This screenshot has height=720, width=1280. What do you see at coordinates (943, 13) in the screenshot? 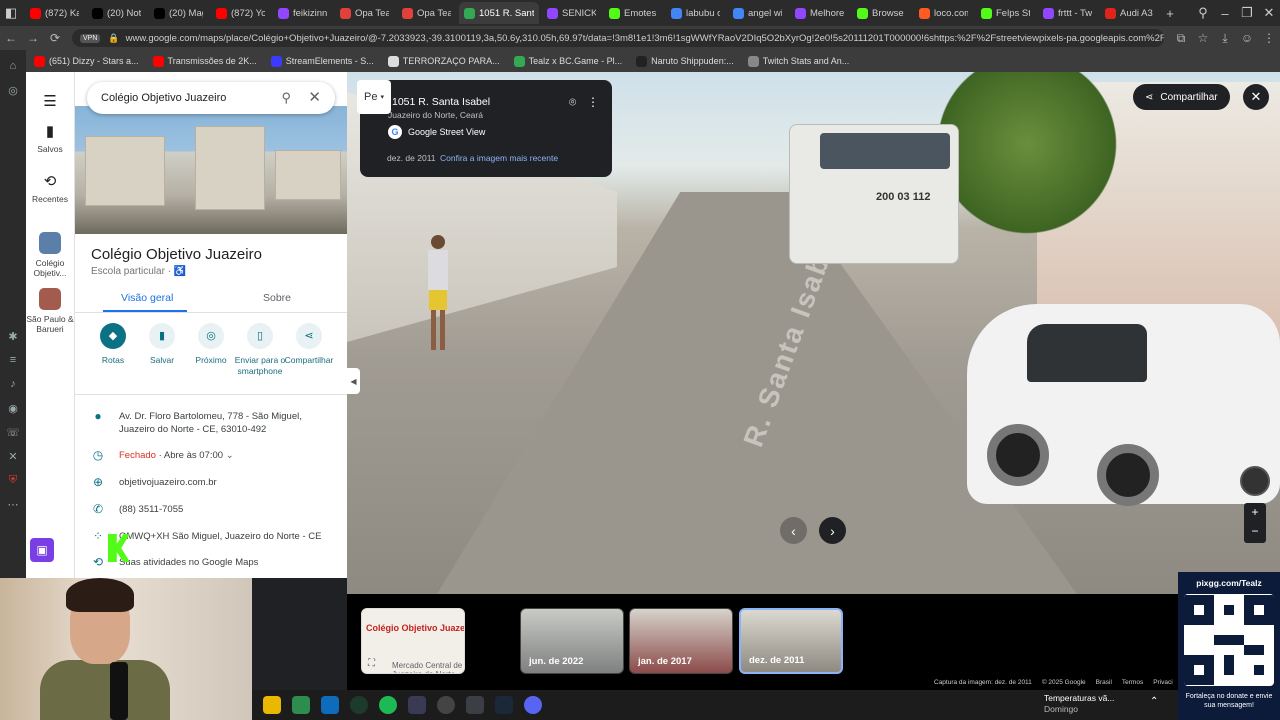
I see `browser-tab: loco.com` at bounding box center [943, 13].